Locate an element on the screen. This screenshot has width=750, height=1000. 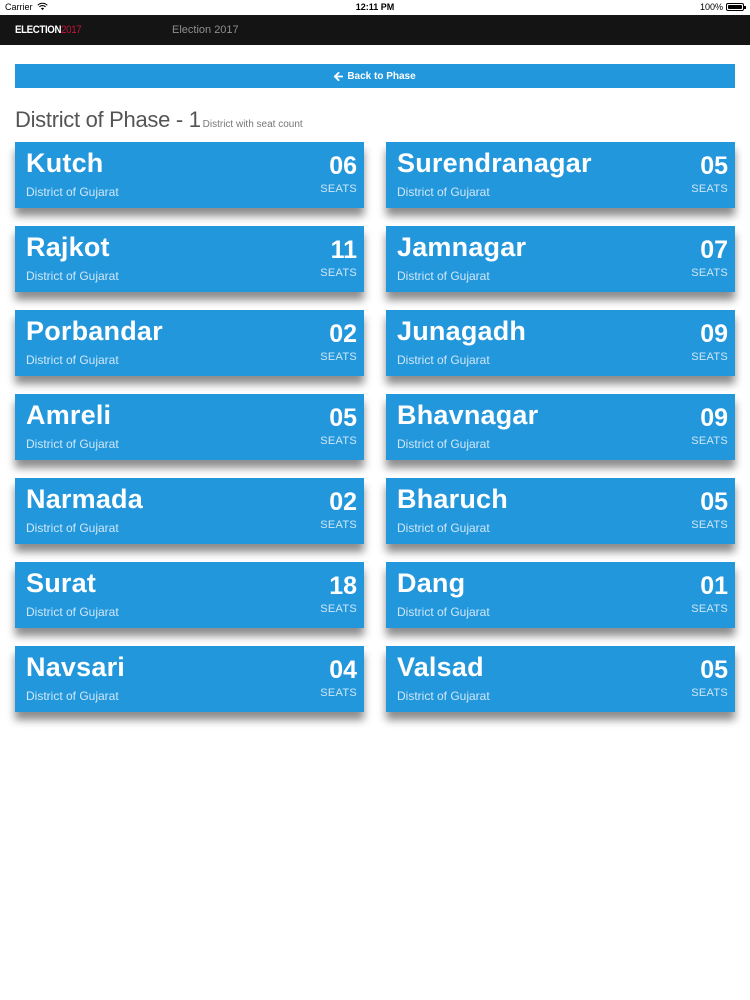
district-name: Rajkot is located at coordinates (68, 247).